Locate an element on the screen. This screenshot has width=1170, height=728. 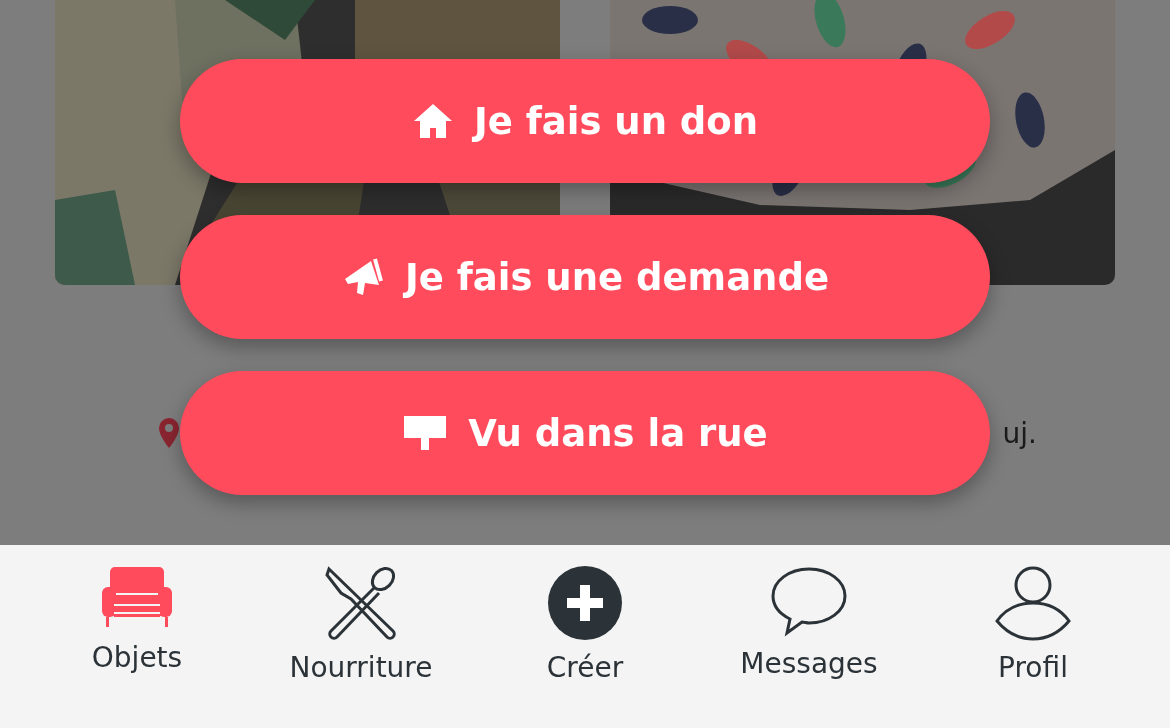
speech-bubble-icon is located at coordinates (809, 601).